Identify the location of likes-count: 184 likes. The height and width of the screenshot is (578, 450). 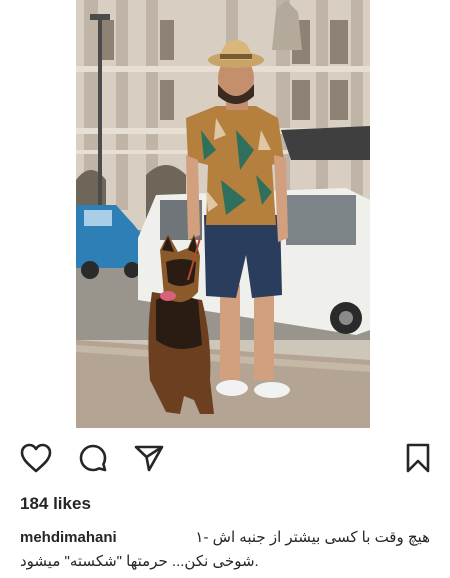
(55, 504).